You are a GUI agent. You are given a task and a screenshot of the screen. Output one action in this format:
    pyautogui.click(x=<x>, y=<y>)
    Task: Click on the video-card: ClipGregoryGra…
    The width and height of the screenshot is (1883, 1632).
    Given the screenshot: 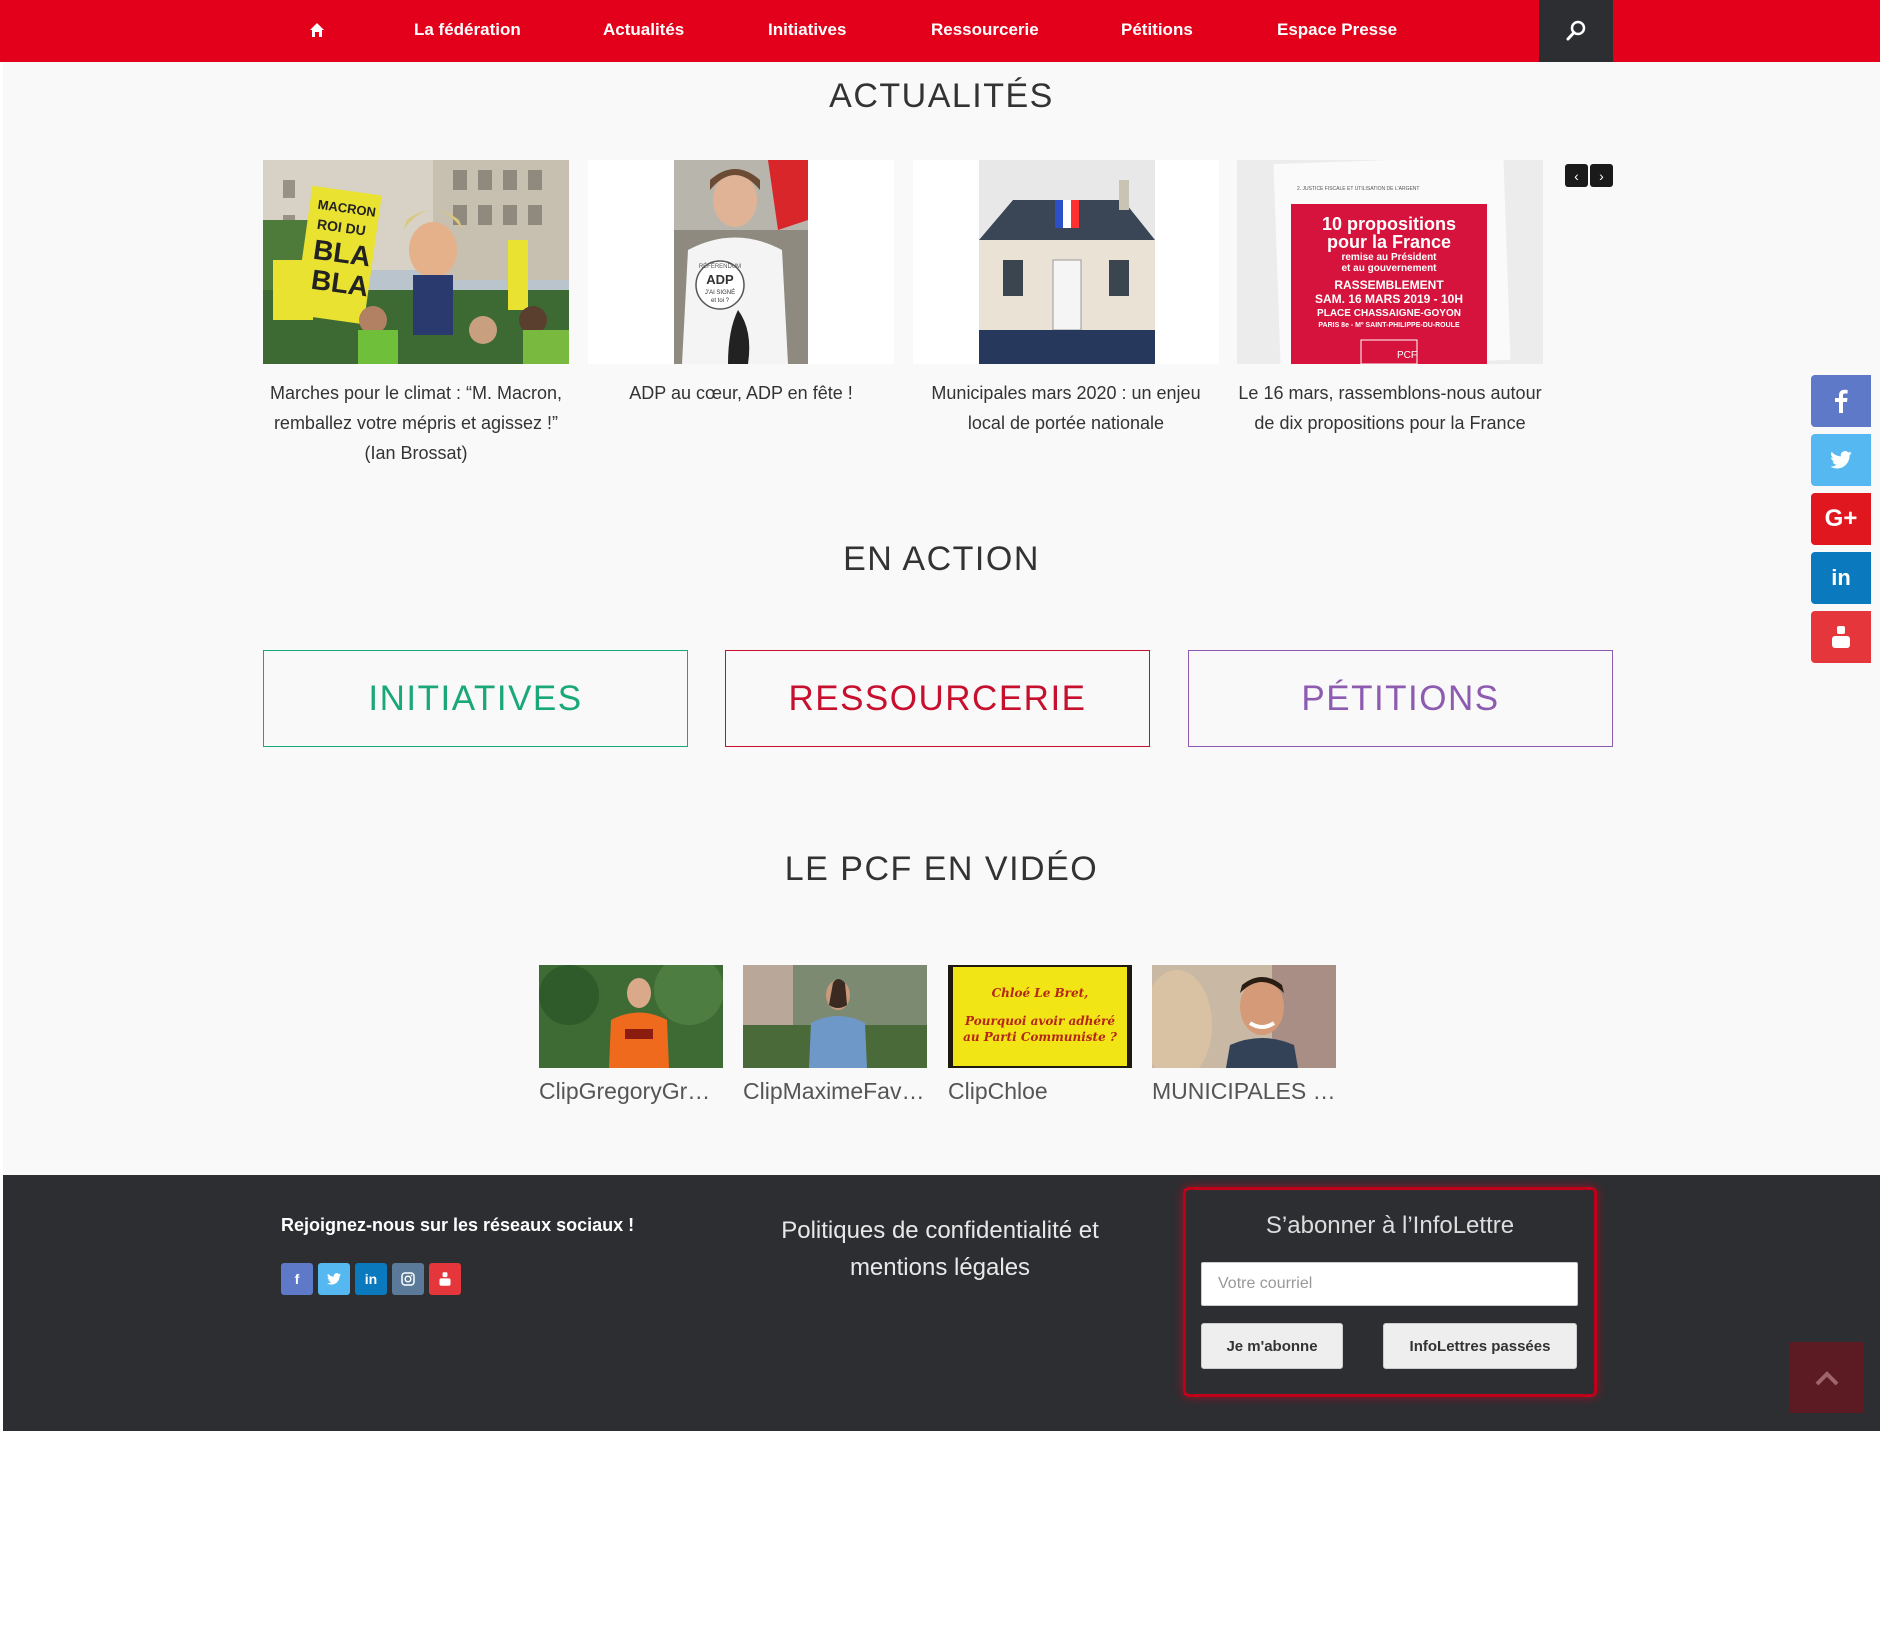 What is the action you would take?
    pyautogui.click(x=631, y=1035)
    